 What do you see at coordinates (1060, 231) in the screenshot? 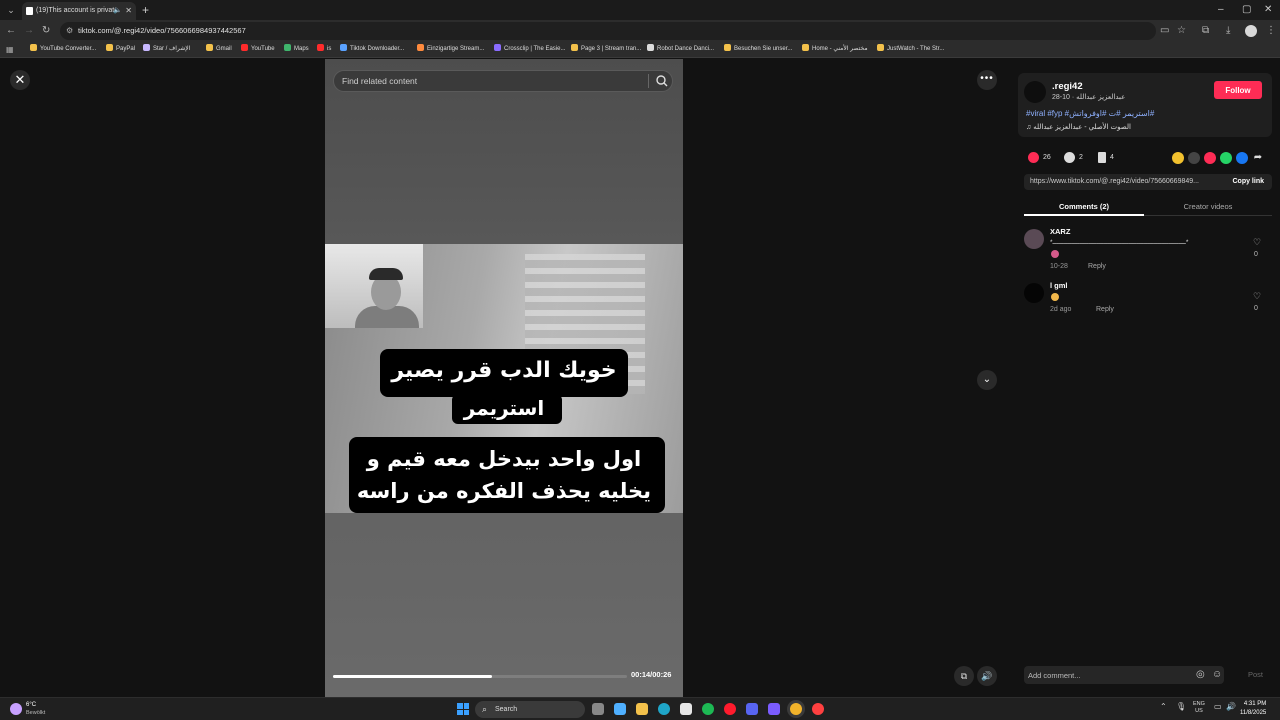
I see `comment-username: XARZ` at bounding box center [1060, 231].